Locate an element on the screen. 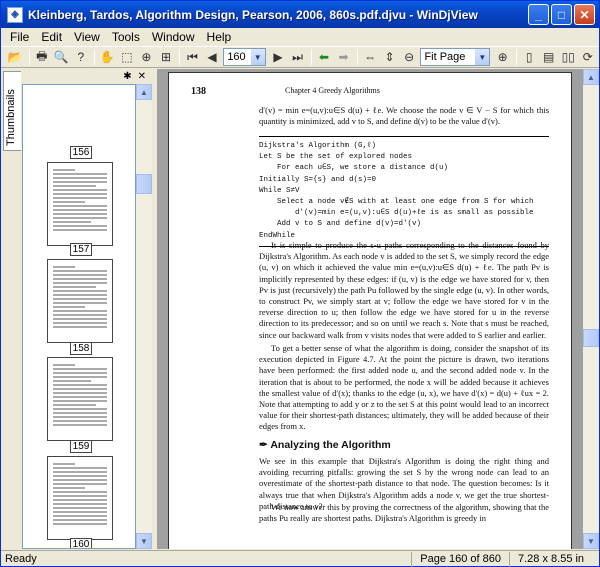 This screenshot has height=567, width=600. help-icon: ? is located at coordinates (81, 57).